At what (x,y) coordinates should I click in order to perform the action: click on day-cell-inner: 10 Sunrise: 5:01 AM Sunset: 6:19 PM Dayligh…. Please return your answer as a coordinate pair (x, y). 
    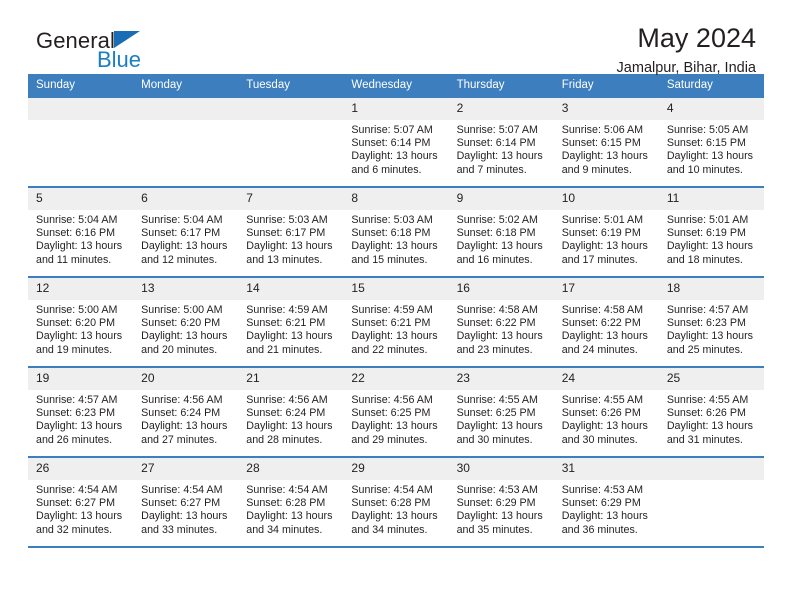
    Looking at the image, I should click on (606, 232).